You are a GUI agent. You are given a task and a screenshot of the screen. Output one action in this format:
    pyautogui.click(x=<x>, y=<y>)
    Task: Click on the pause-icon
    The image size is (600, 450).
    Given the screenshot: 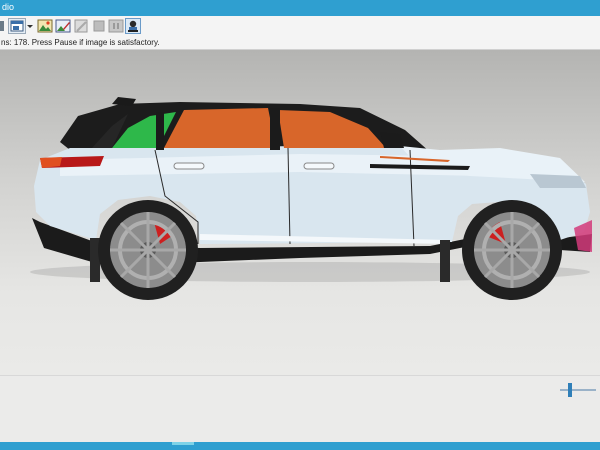 What is the action you would take?
    pyautogui.click(x=116, y=26)
    